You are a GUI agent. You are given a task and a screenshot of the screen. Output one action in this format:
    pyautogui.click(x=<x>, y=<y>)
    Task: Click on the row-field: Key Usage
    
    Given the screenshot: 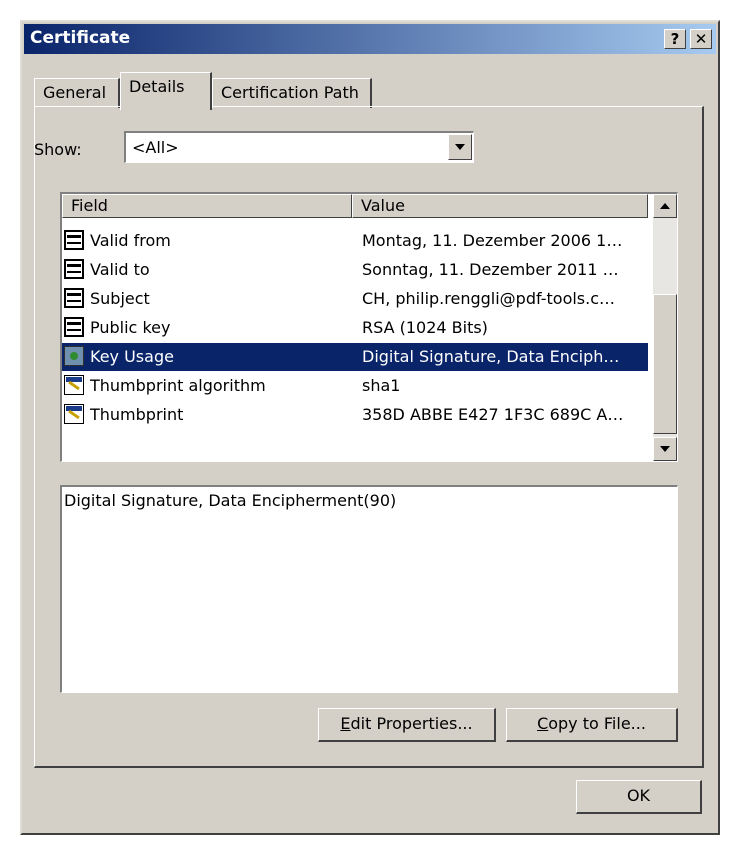 What is the action you would take?
    pyautogui.click(x=132, y=356)
    